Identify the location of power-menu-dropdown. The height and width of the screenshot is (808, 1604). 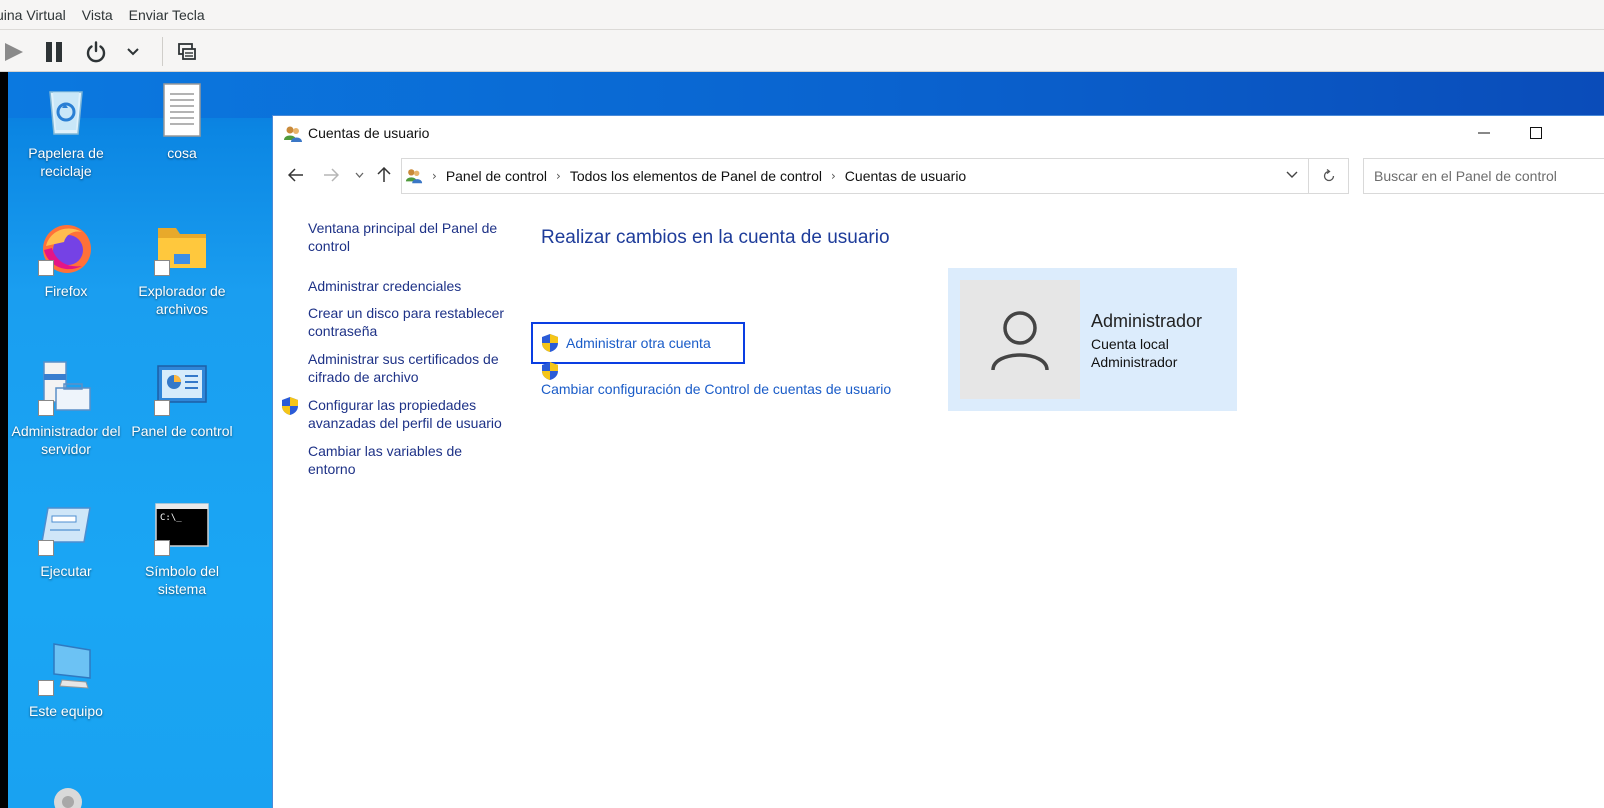
(133, 51).